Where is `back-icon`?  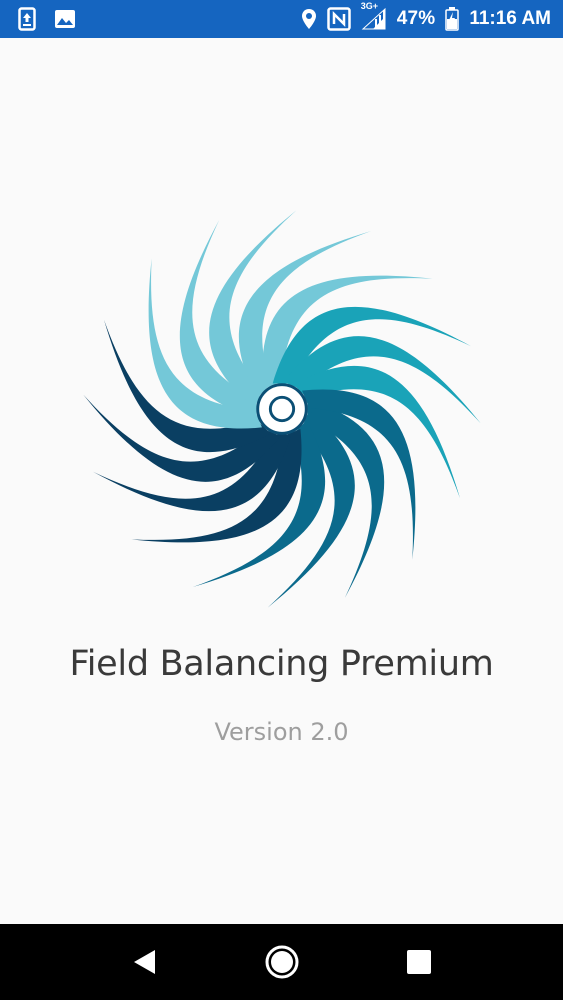
back-icon is located at coordinates (144, 962).